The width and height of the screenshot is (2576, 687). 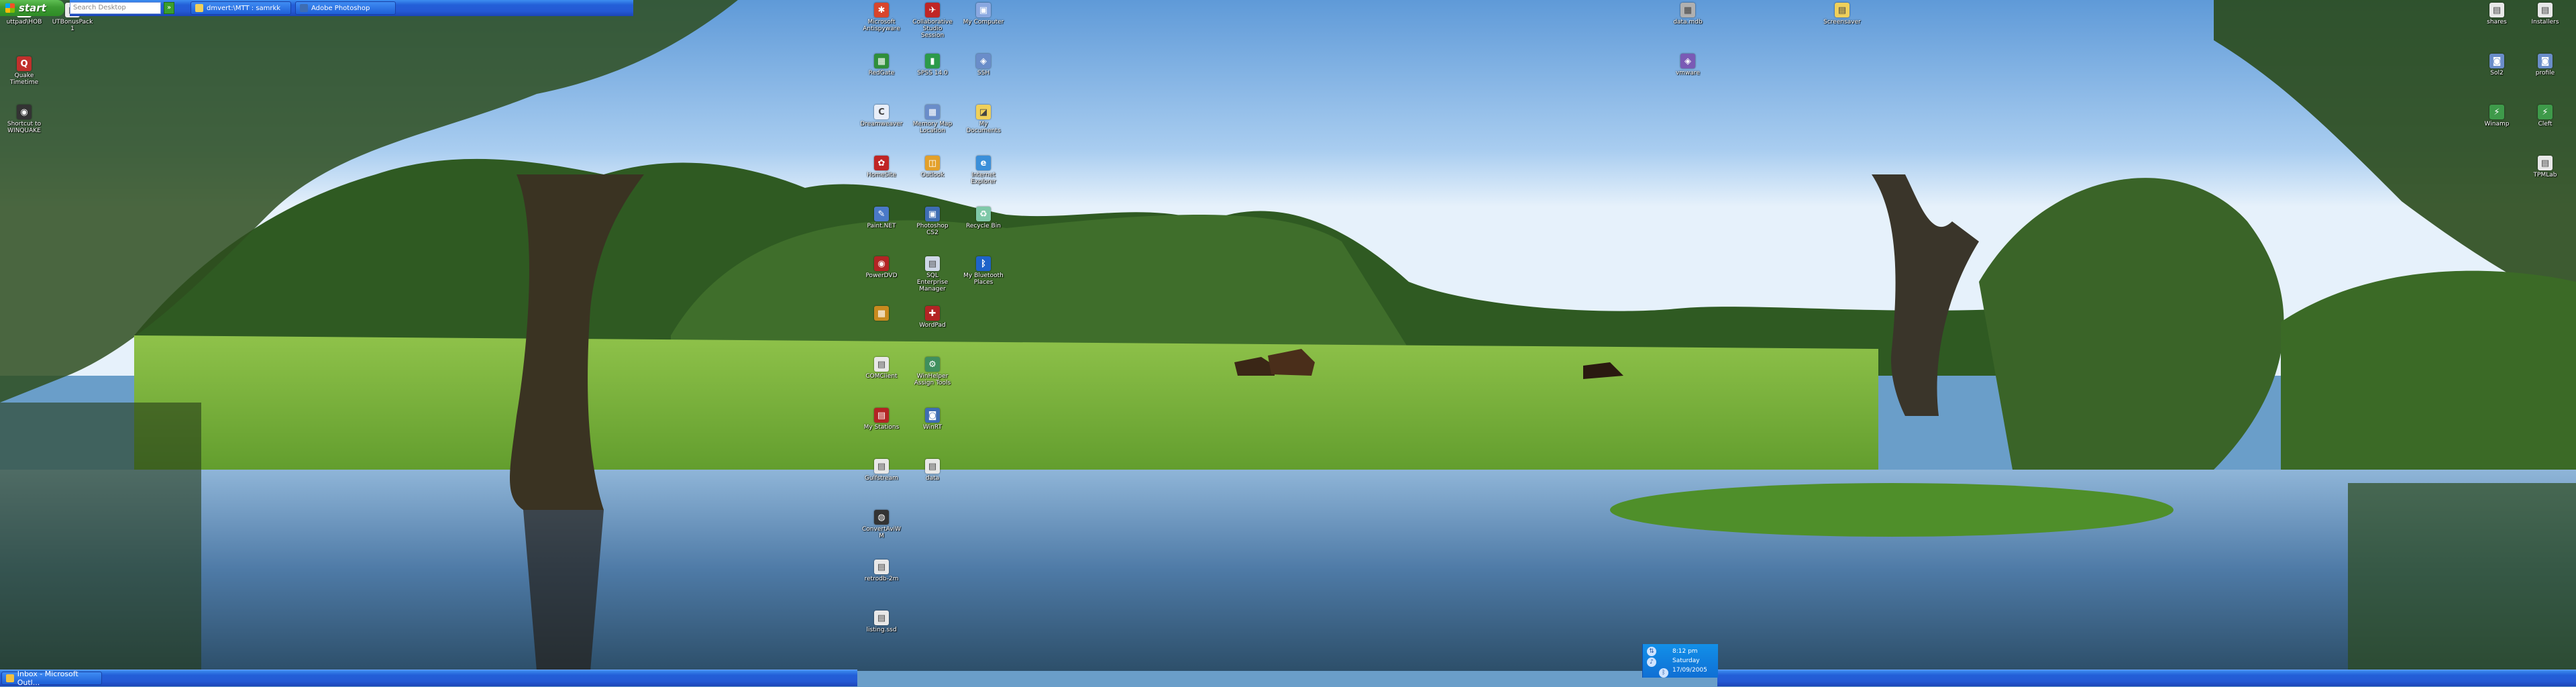 I want to click on desktop-icon-c1r3: C Dreamweaver, so click(x=881, y=126).